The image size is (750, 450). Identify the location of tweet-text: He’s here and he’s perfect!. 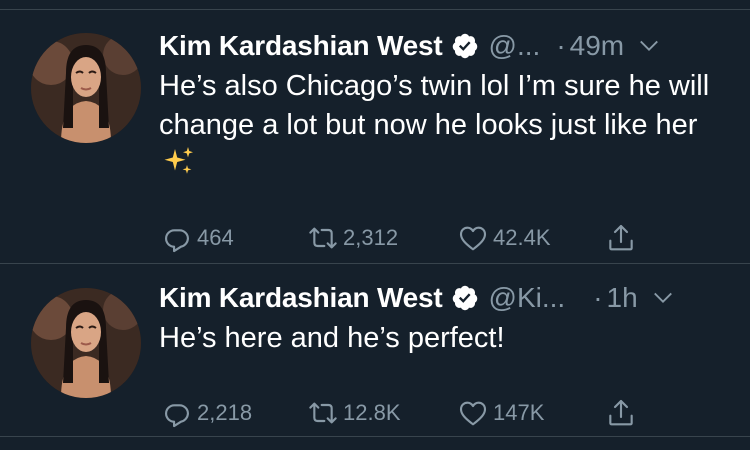
(332, 338).